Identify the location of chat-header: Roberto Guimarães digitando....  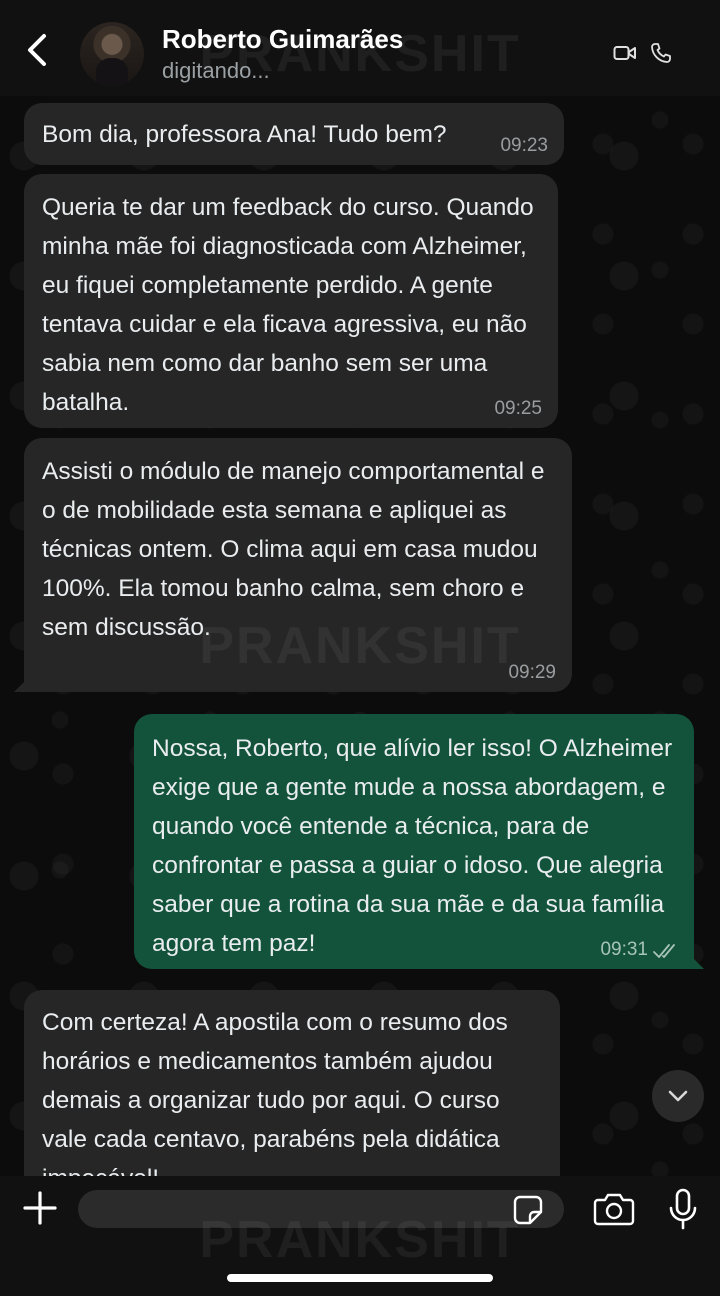
(360, 48).